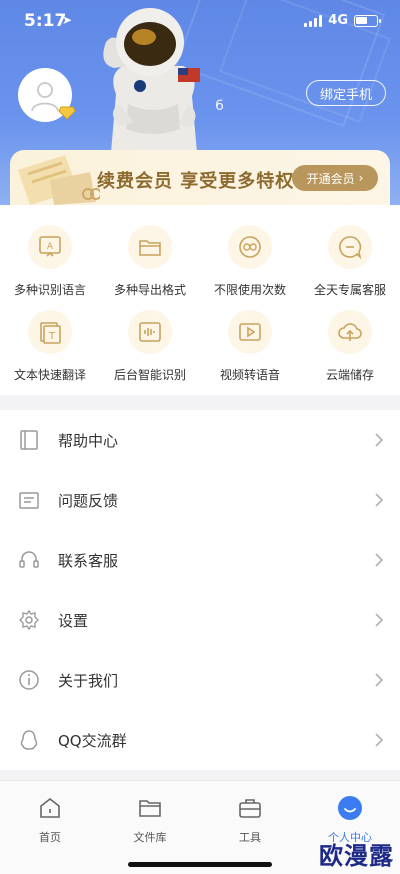  Describe the element at coordinates (200, 740) in the screenshot. I see `menu-item-qq-group: QQ交流群` at that location.